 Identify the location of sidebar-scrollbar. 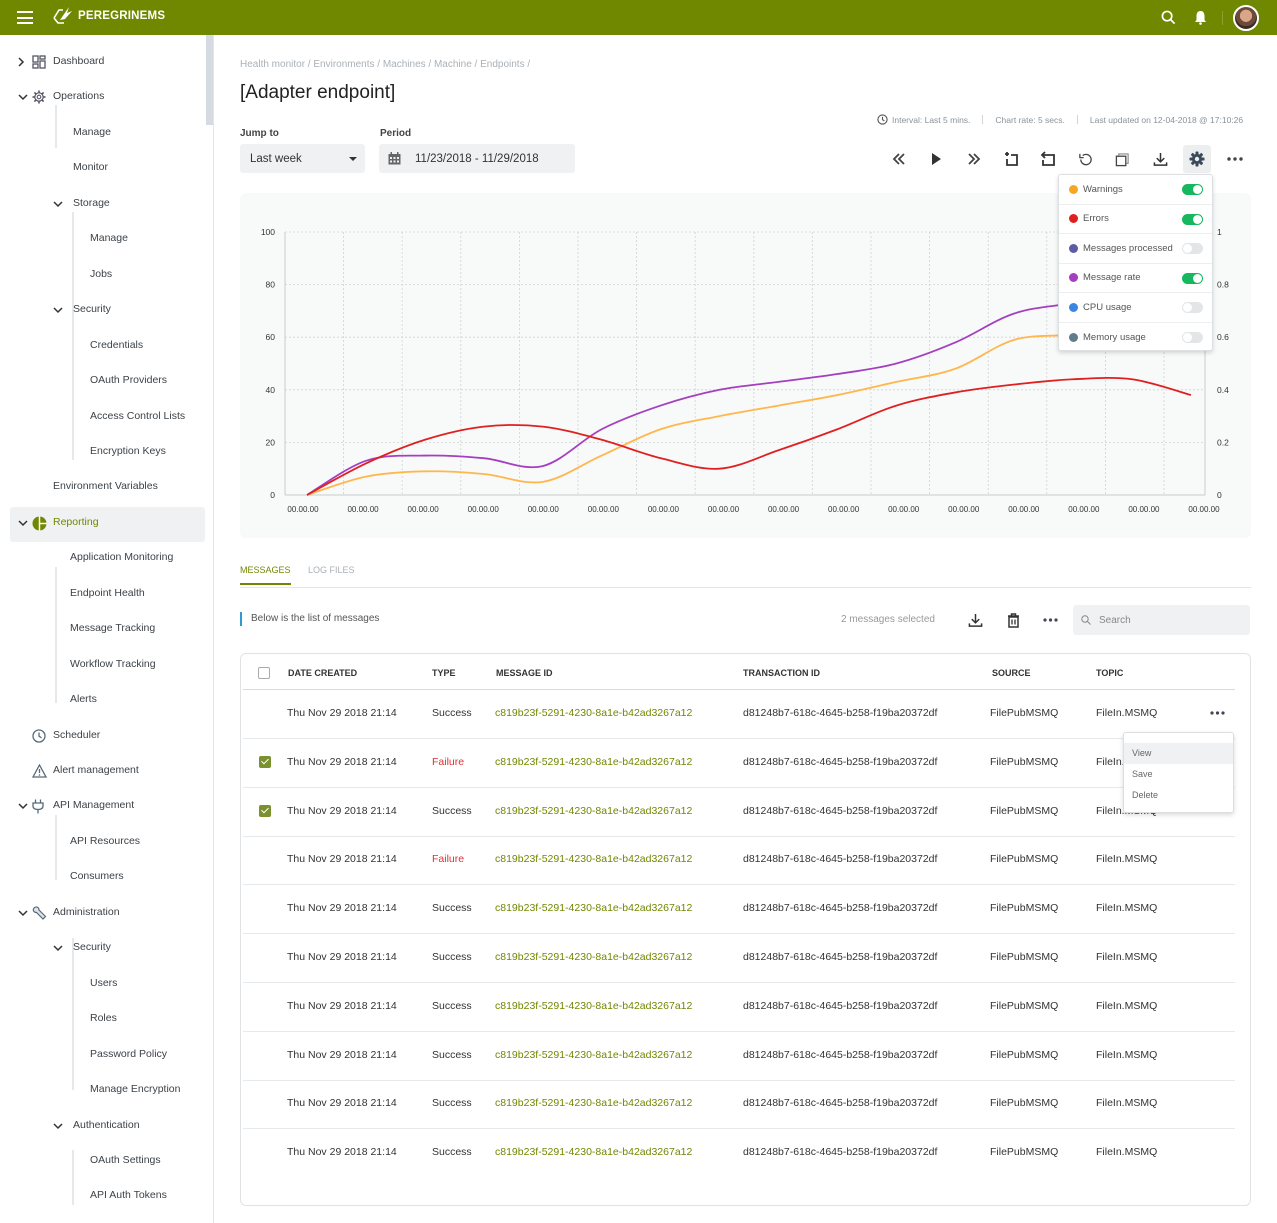
(209, 80).